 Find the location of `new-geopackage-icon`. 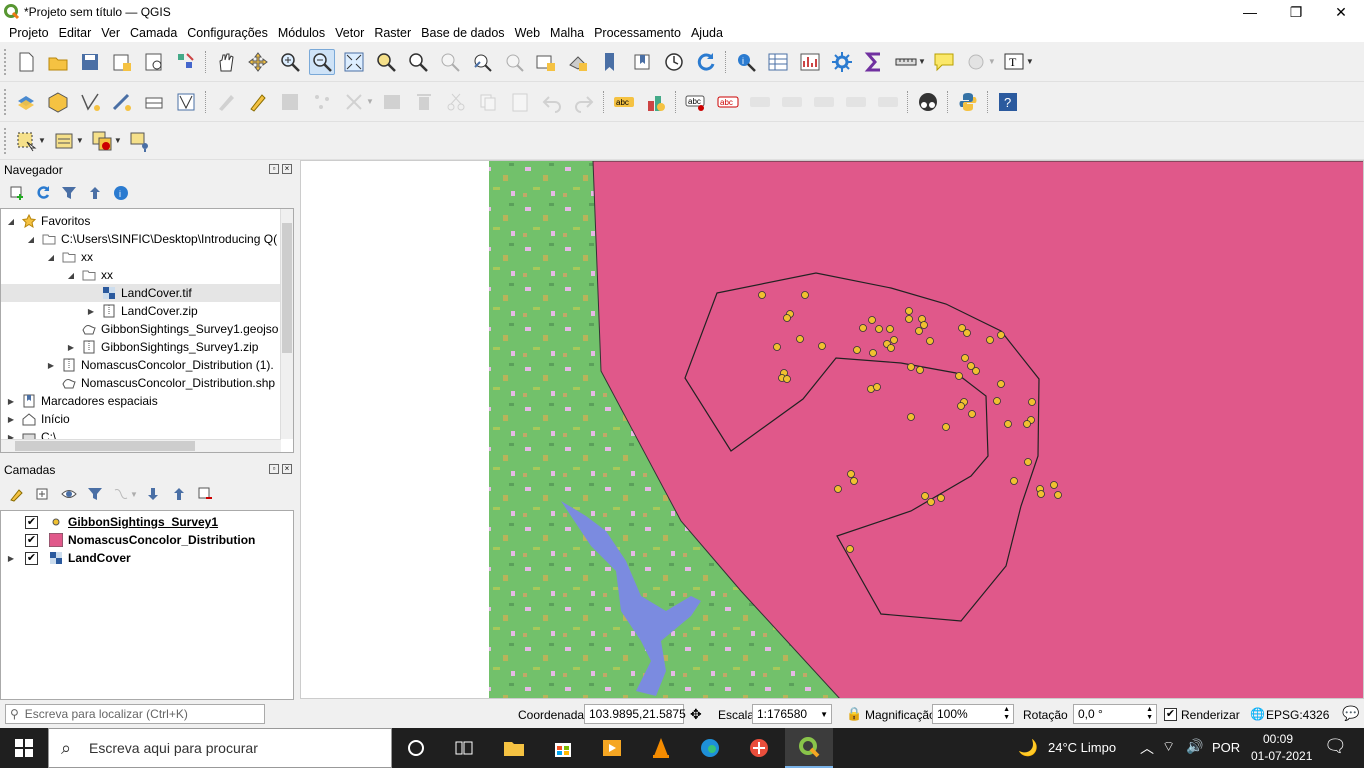

new-geopackage-icon is located at coordinates (58, 102).